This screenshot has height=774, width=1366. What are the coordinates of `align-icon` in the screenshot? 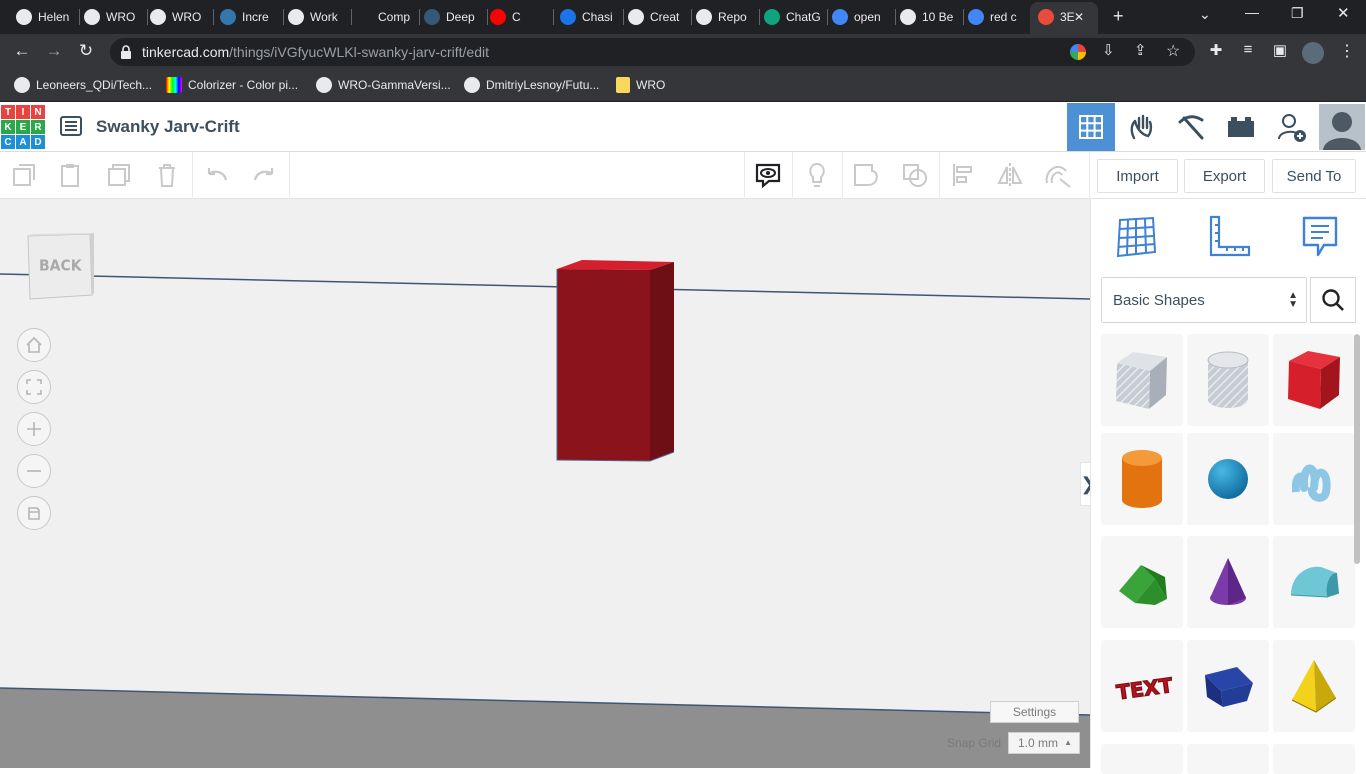 It's located at (964, 175).